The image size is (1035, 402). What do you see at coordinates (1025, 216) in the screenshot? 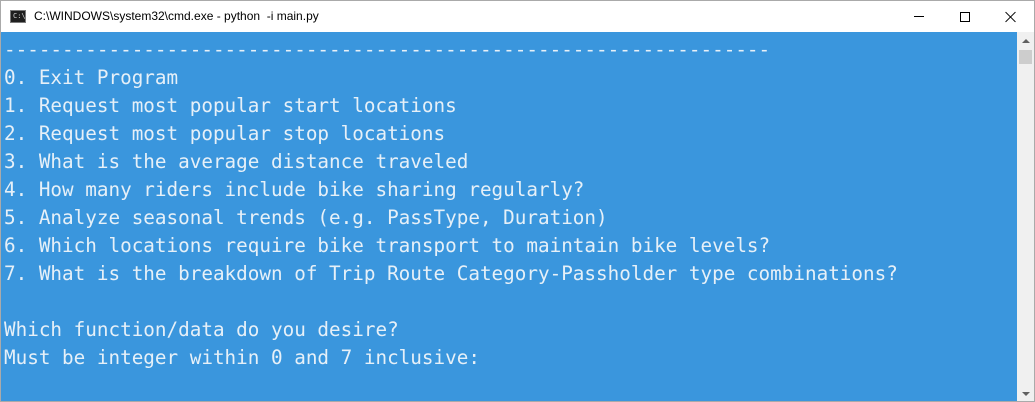
I see `vertical-scrollbar` at bounding box center [1025, 216].